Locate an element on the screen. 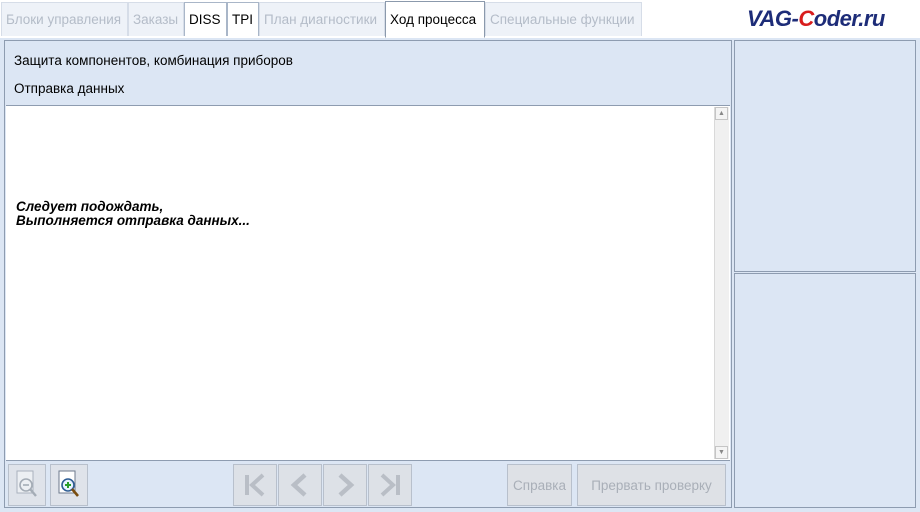 Image resolution: width=920 pixels, height=512 pixels. process-subtitle: Отправка данных is located at coordinates (69, 88).